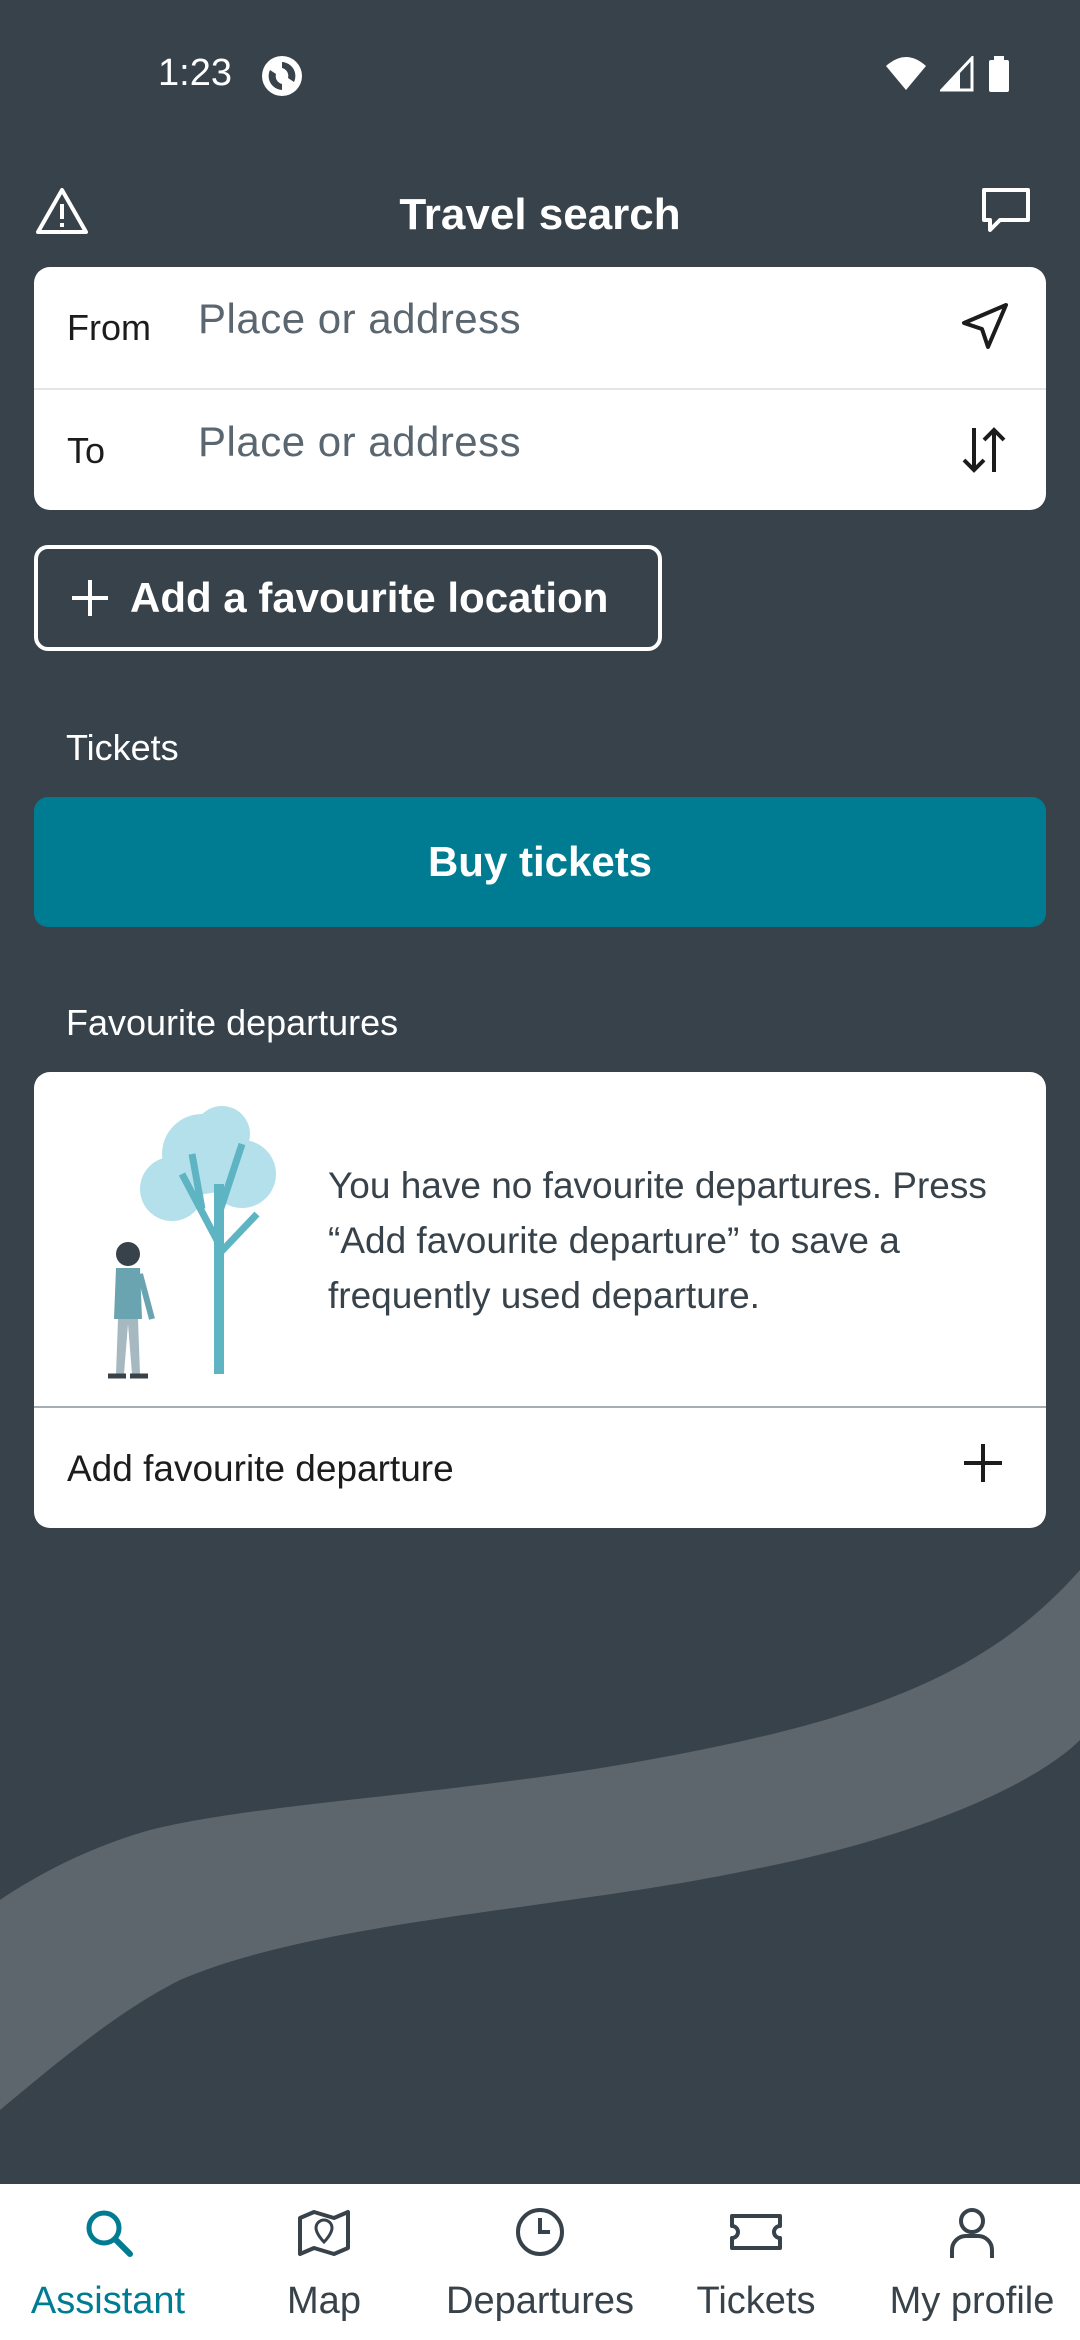 This screenshot has width=1080, height=2340. Describe the element at coordinates (756, 2262) in the screenshot. I see `tab-tickets: Tickets` at that location.